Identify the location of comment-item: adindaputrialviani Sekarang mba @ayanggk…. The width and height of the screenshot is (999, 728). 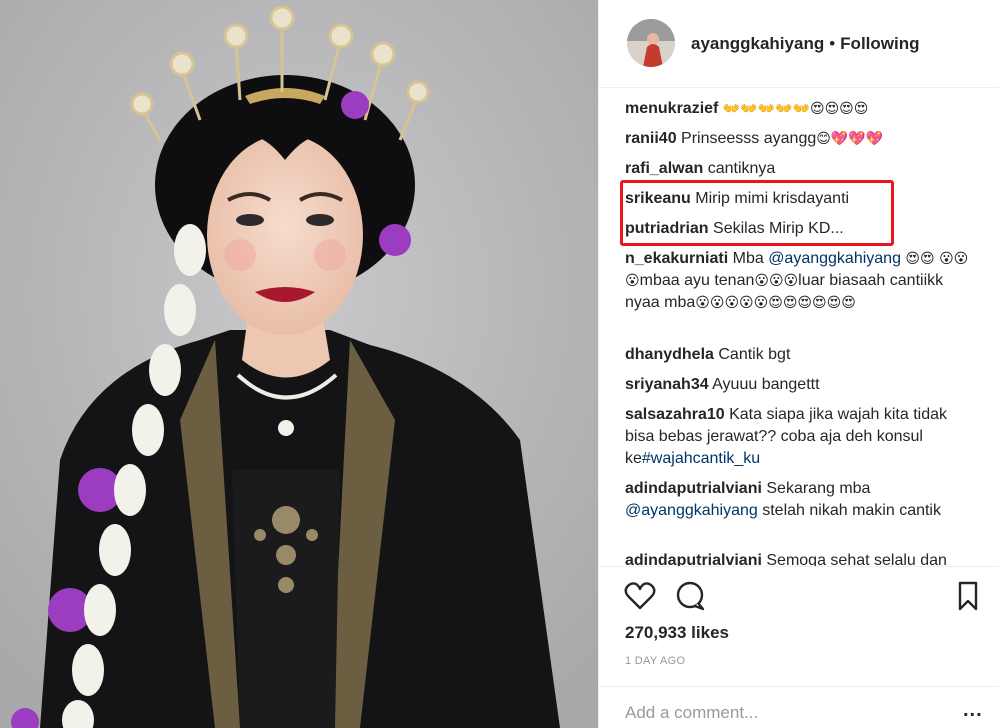
(797, 500).